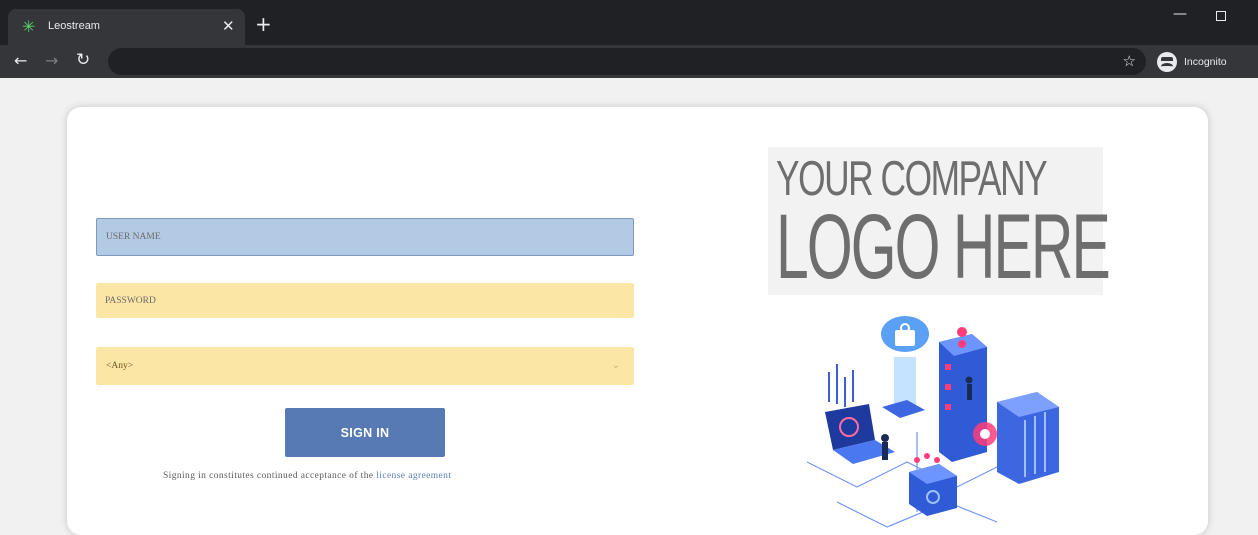  I want to click on address-bar: ☆, so click(627, 61).